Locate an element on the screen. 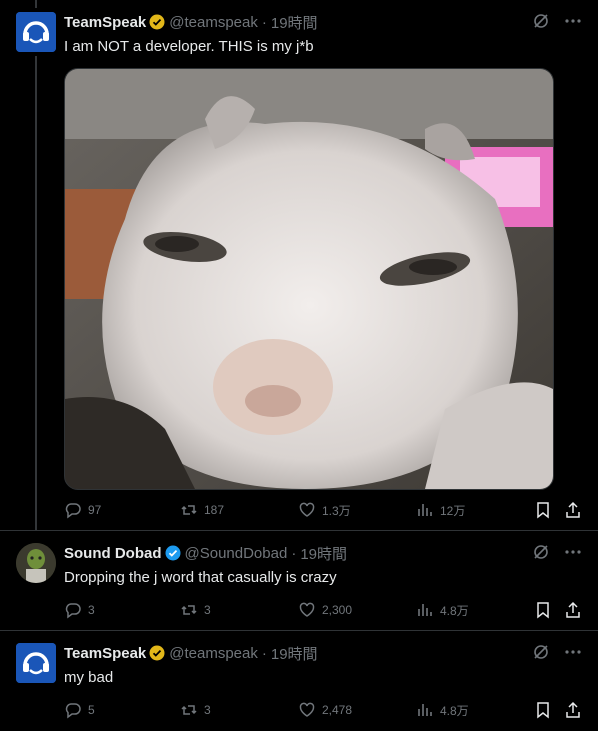  views-count: 12万 is located at coordinates (453, 510).